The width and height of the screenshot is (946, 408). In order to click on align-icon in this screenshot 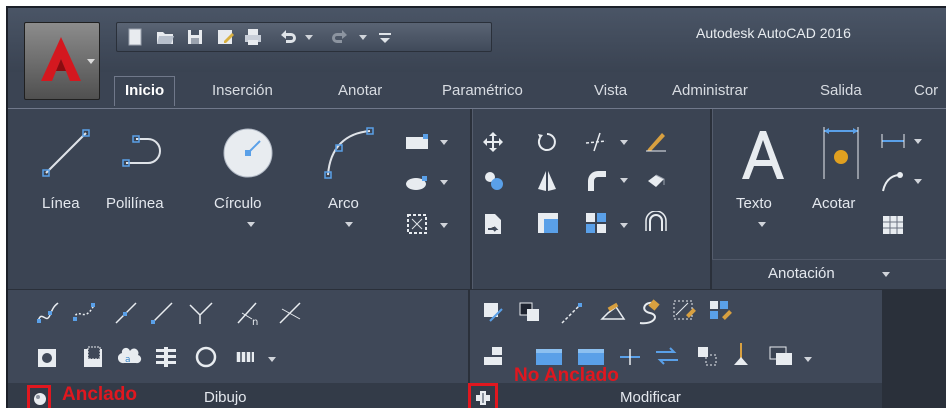, I will do `click(493, 356)`.